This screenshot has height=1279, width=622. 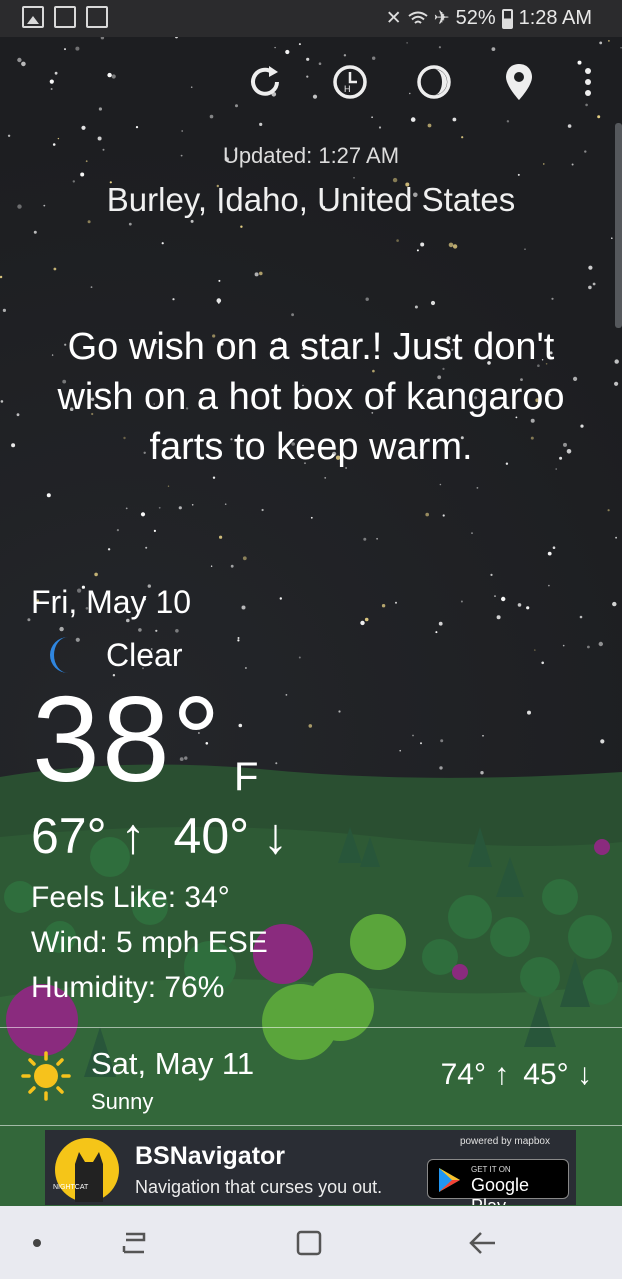 What do you see at coordinates (500, 1190) in the screenshot?
I see `store-name: Google Play` at bounding box center [500, 1190].